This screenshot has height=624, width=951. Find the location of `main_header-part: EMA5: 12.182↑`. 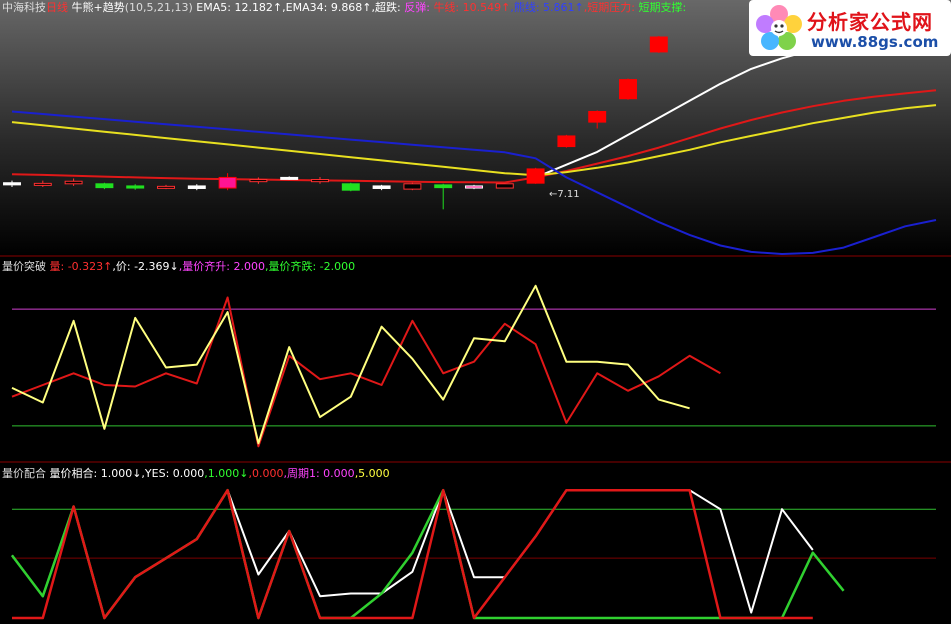

main_header-part: EMA5: 12.182↑ is located at coordinates (237, 7).